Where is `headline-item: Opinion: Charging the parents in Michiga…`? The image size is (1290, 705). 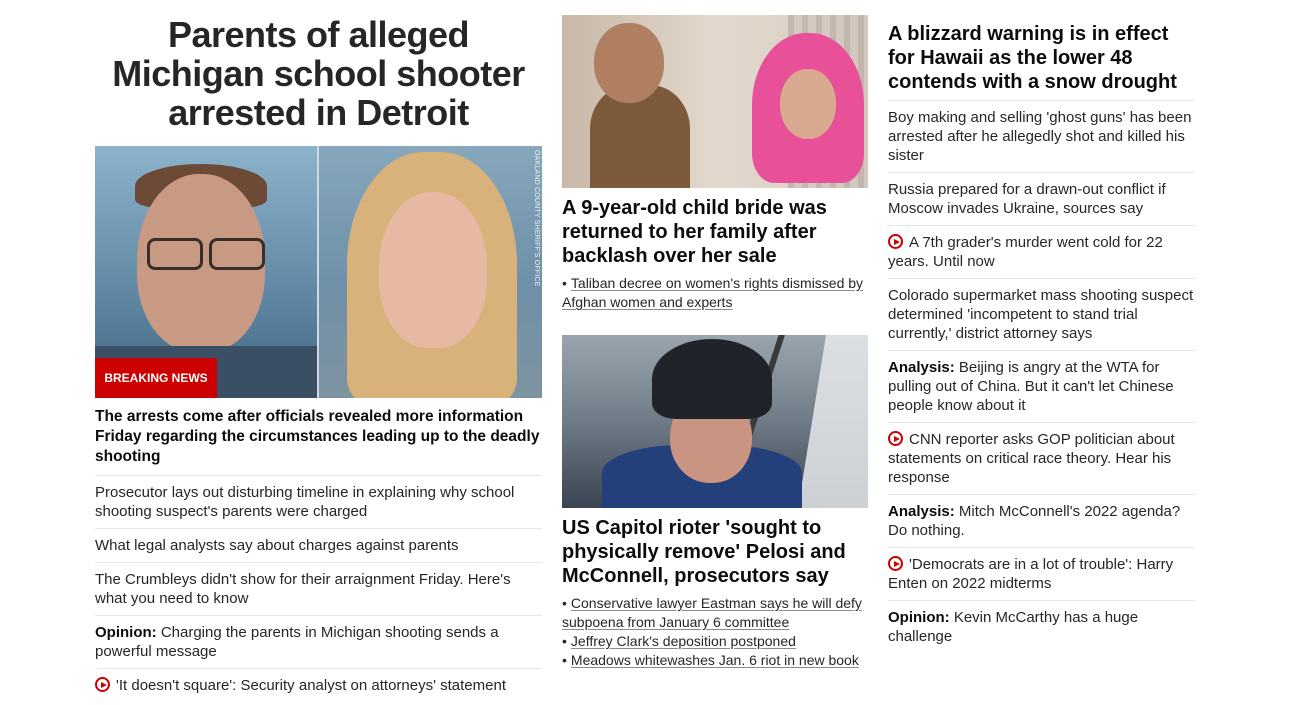 headline-item: Opinion: Charging the parents in Michiga… is located at coordinates (318, 642).